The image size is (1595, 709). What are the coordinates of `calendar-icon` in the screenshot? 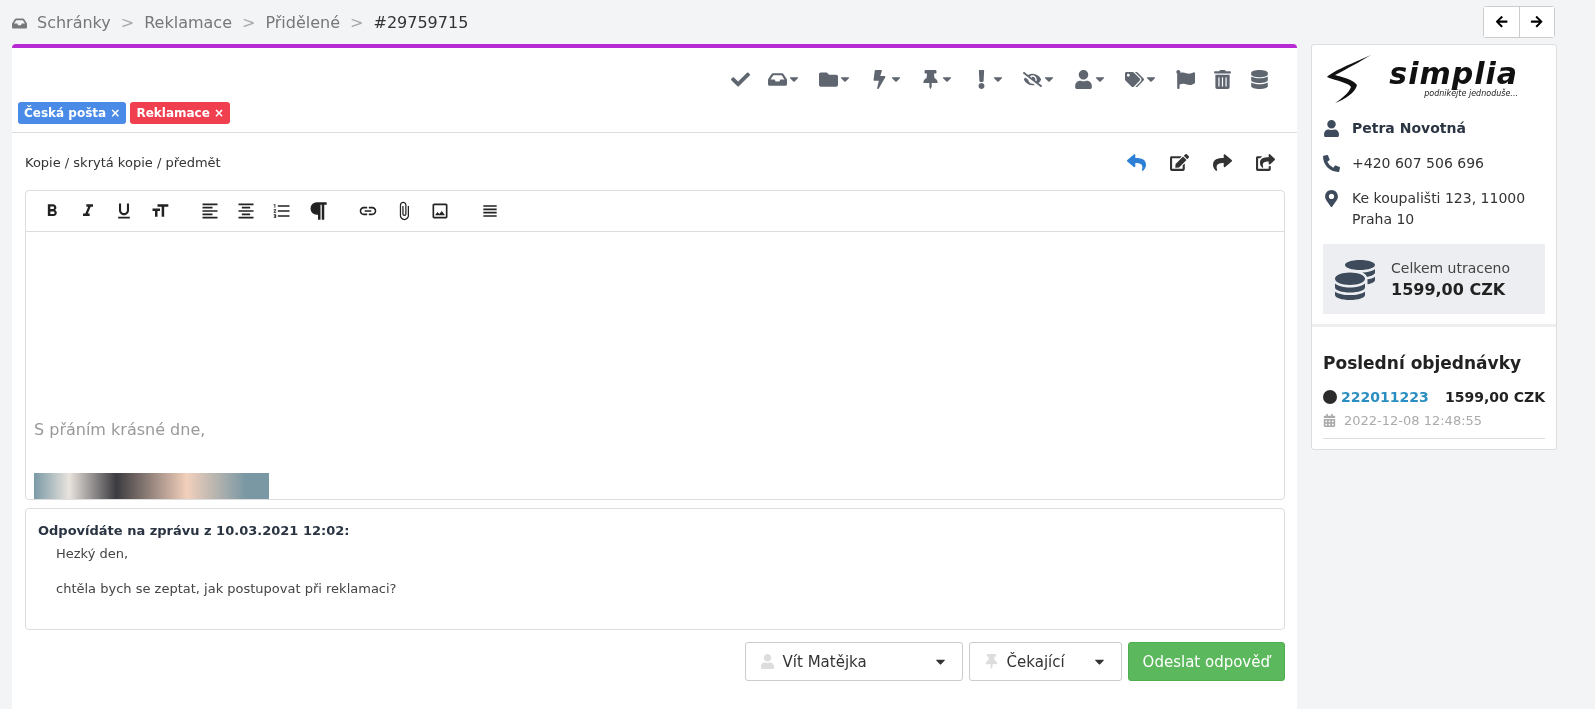 It's located at (1329, 420).